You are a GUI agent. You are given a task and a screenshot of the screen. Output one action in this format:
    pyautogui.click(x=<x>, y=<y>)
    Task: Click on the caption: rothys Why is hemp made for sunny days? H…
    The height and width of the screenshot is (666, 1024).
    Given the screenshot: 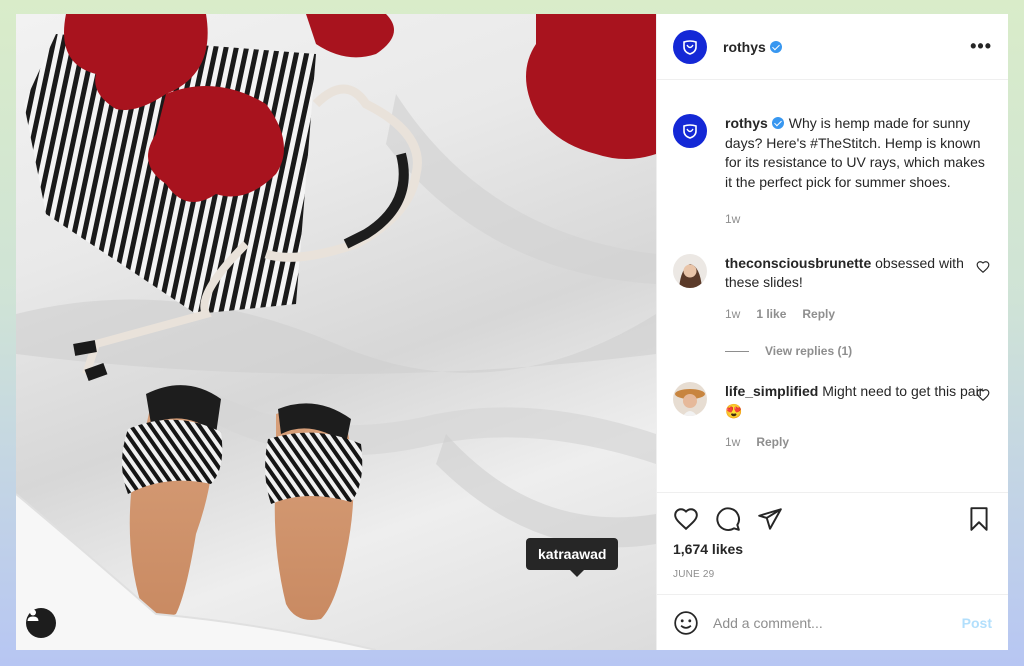 What is the action you would take?
    pyautogui.click(x=832, y=172)
    